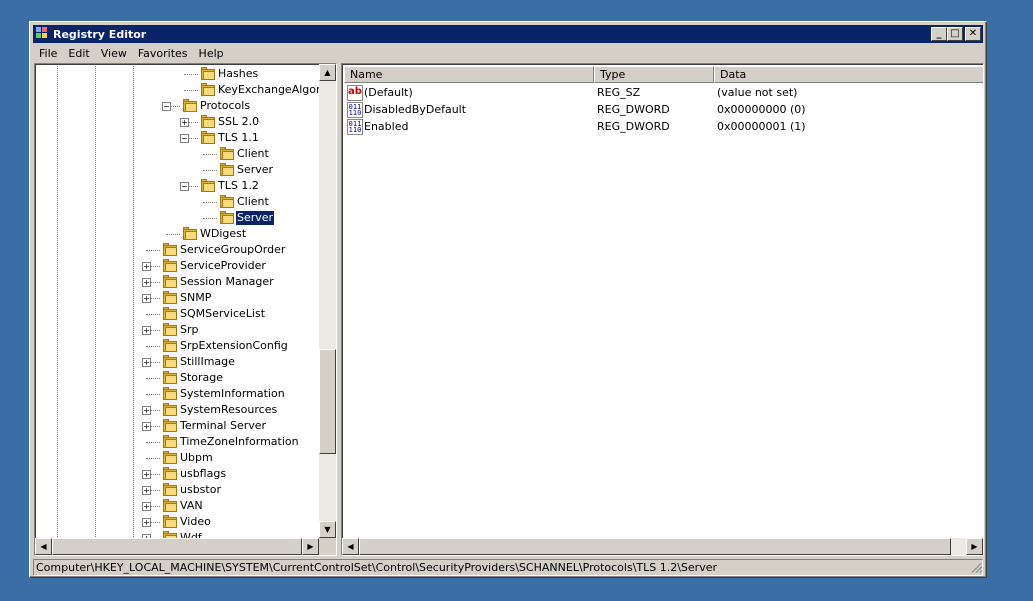 The image size is (1033, 601). Describe the element at coordinates (327, 72) in the screenshot. I see `tree-scroll-up-button: ▲` at that location.